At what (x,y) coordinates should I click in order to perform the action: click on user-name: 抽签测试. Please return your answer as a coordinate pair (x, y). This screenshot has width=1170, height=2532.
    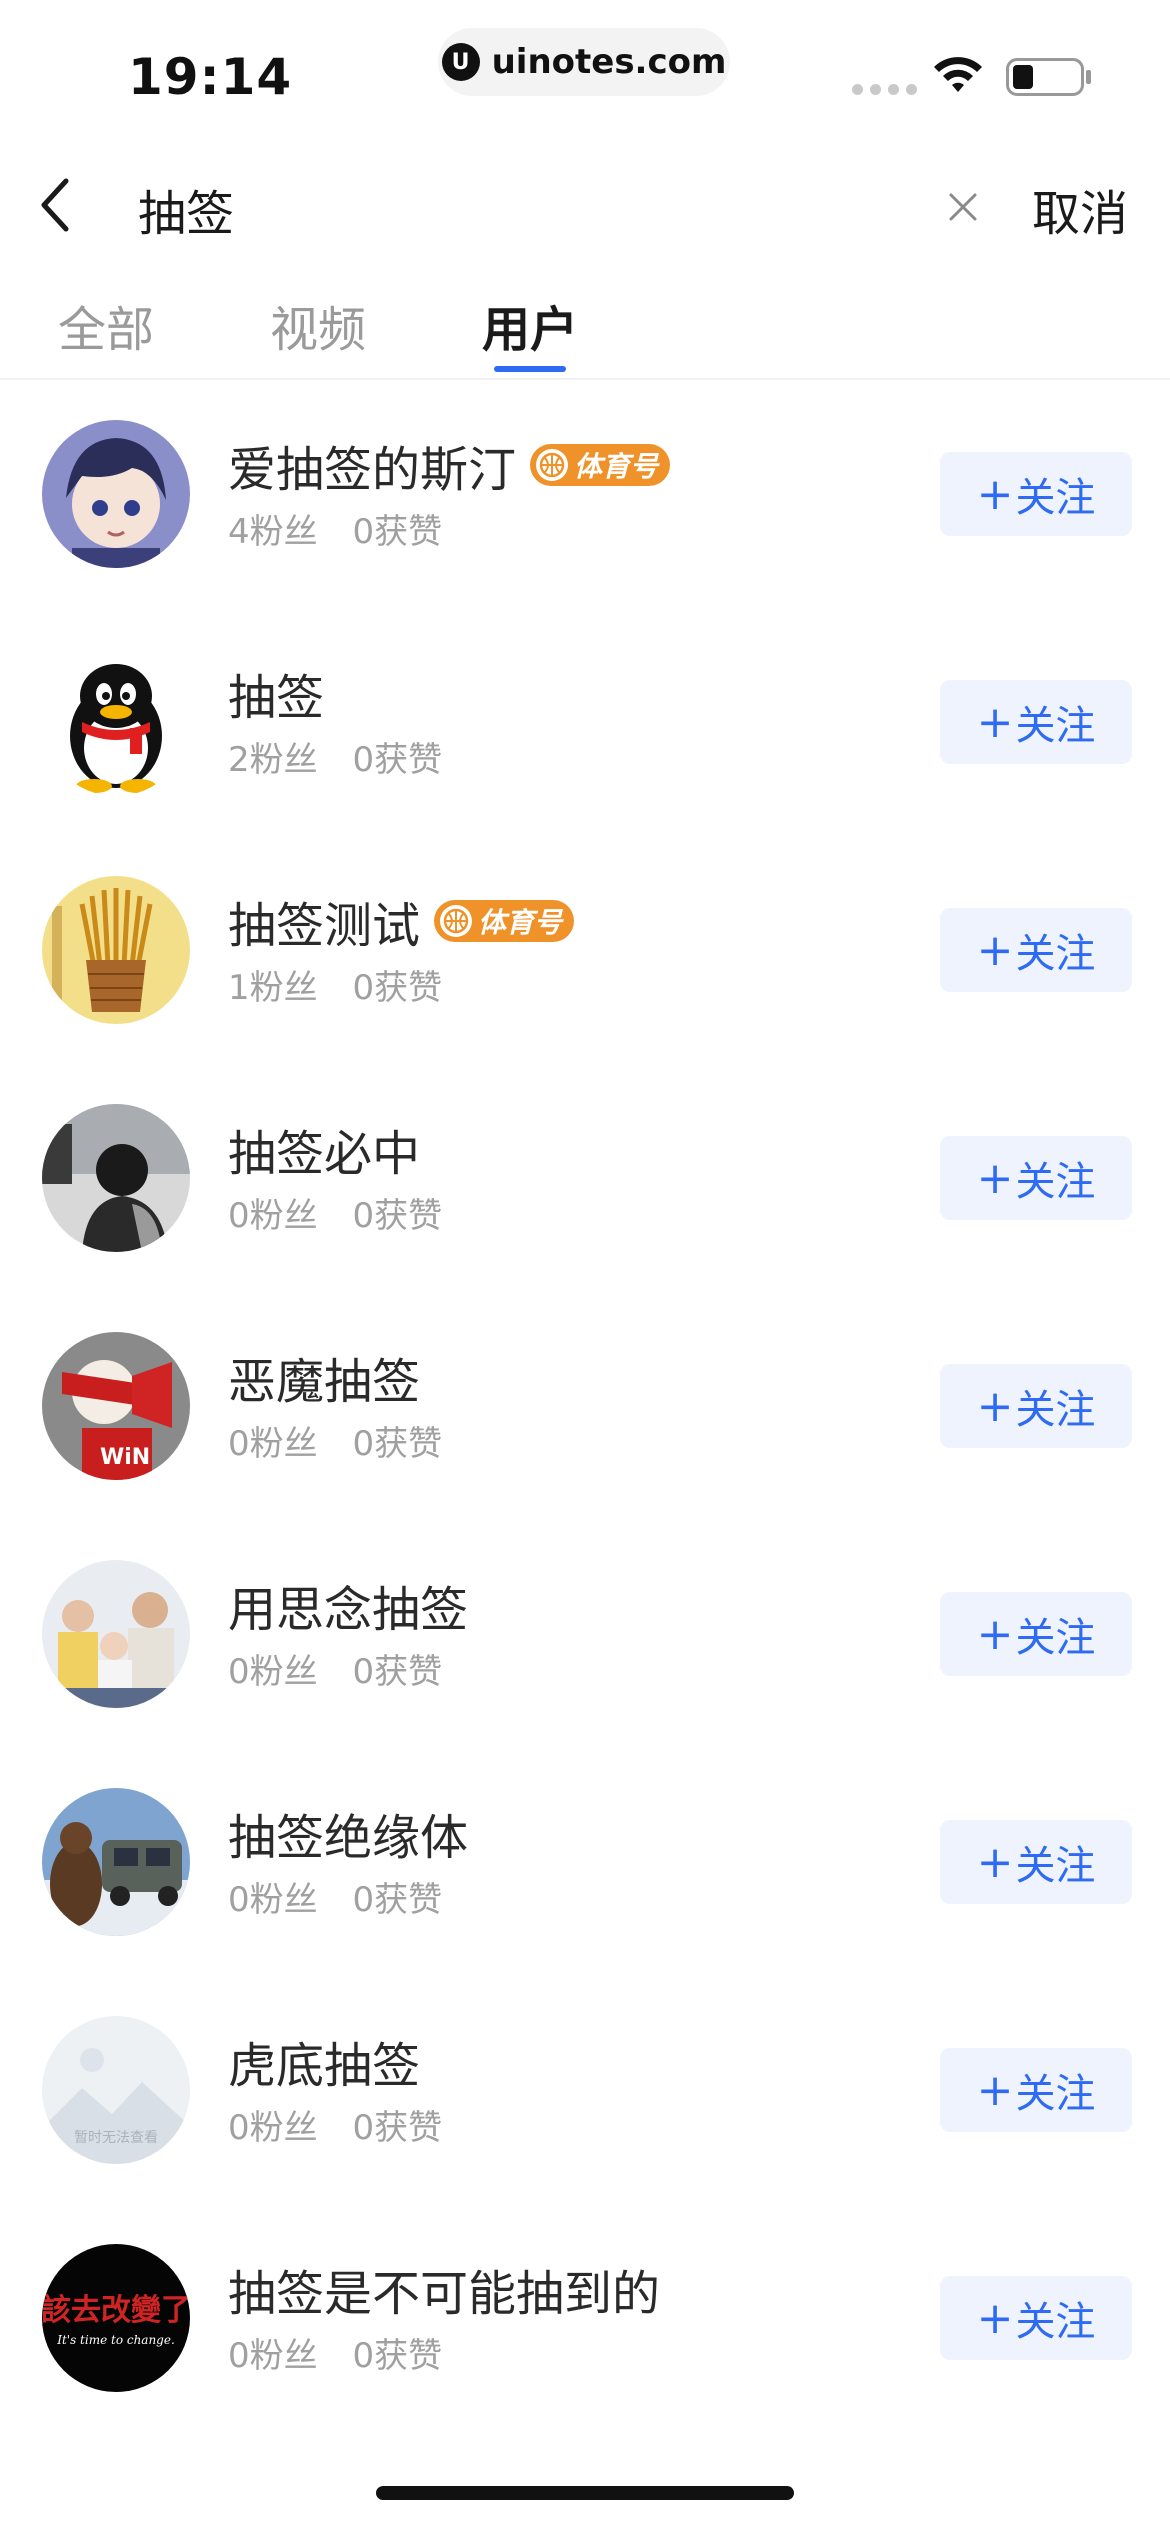
    Looking at the image, I should click on (324, 926).